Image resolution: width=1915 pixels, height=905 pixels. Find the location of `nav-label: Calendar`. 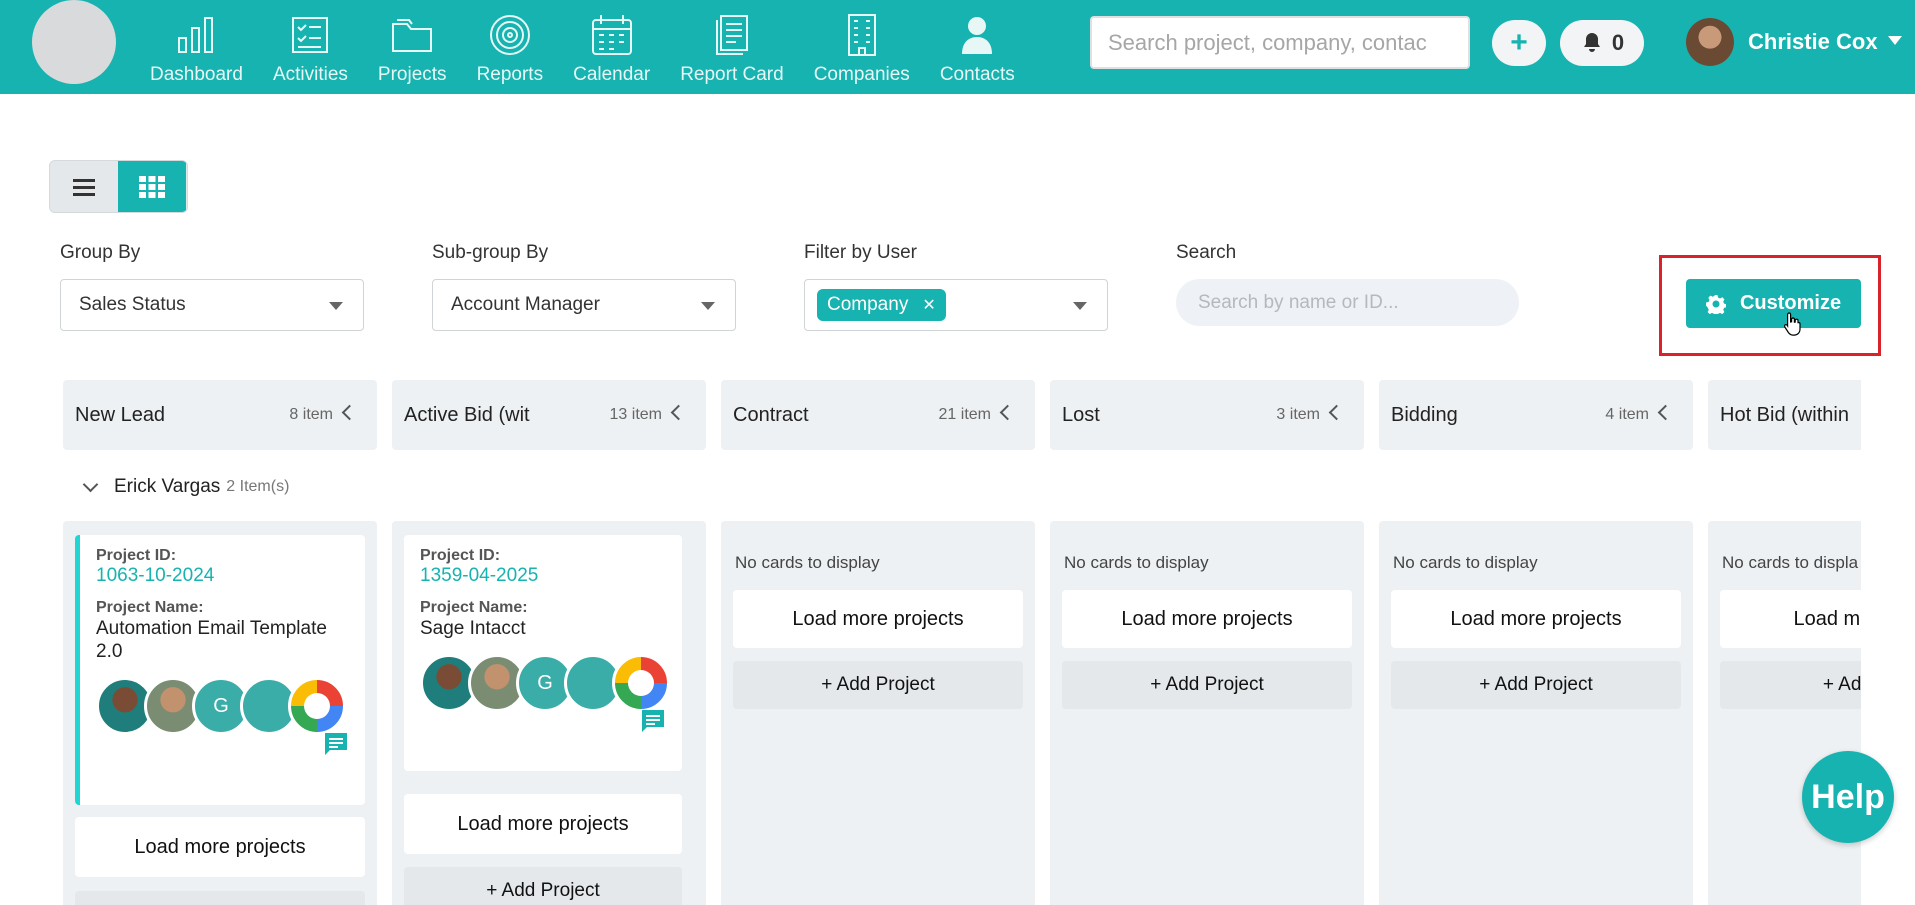

nav-label: Calendar is located at coordinates (612, 74).